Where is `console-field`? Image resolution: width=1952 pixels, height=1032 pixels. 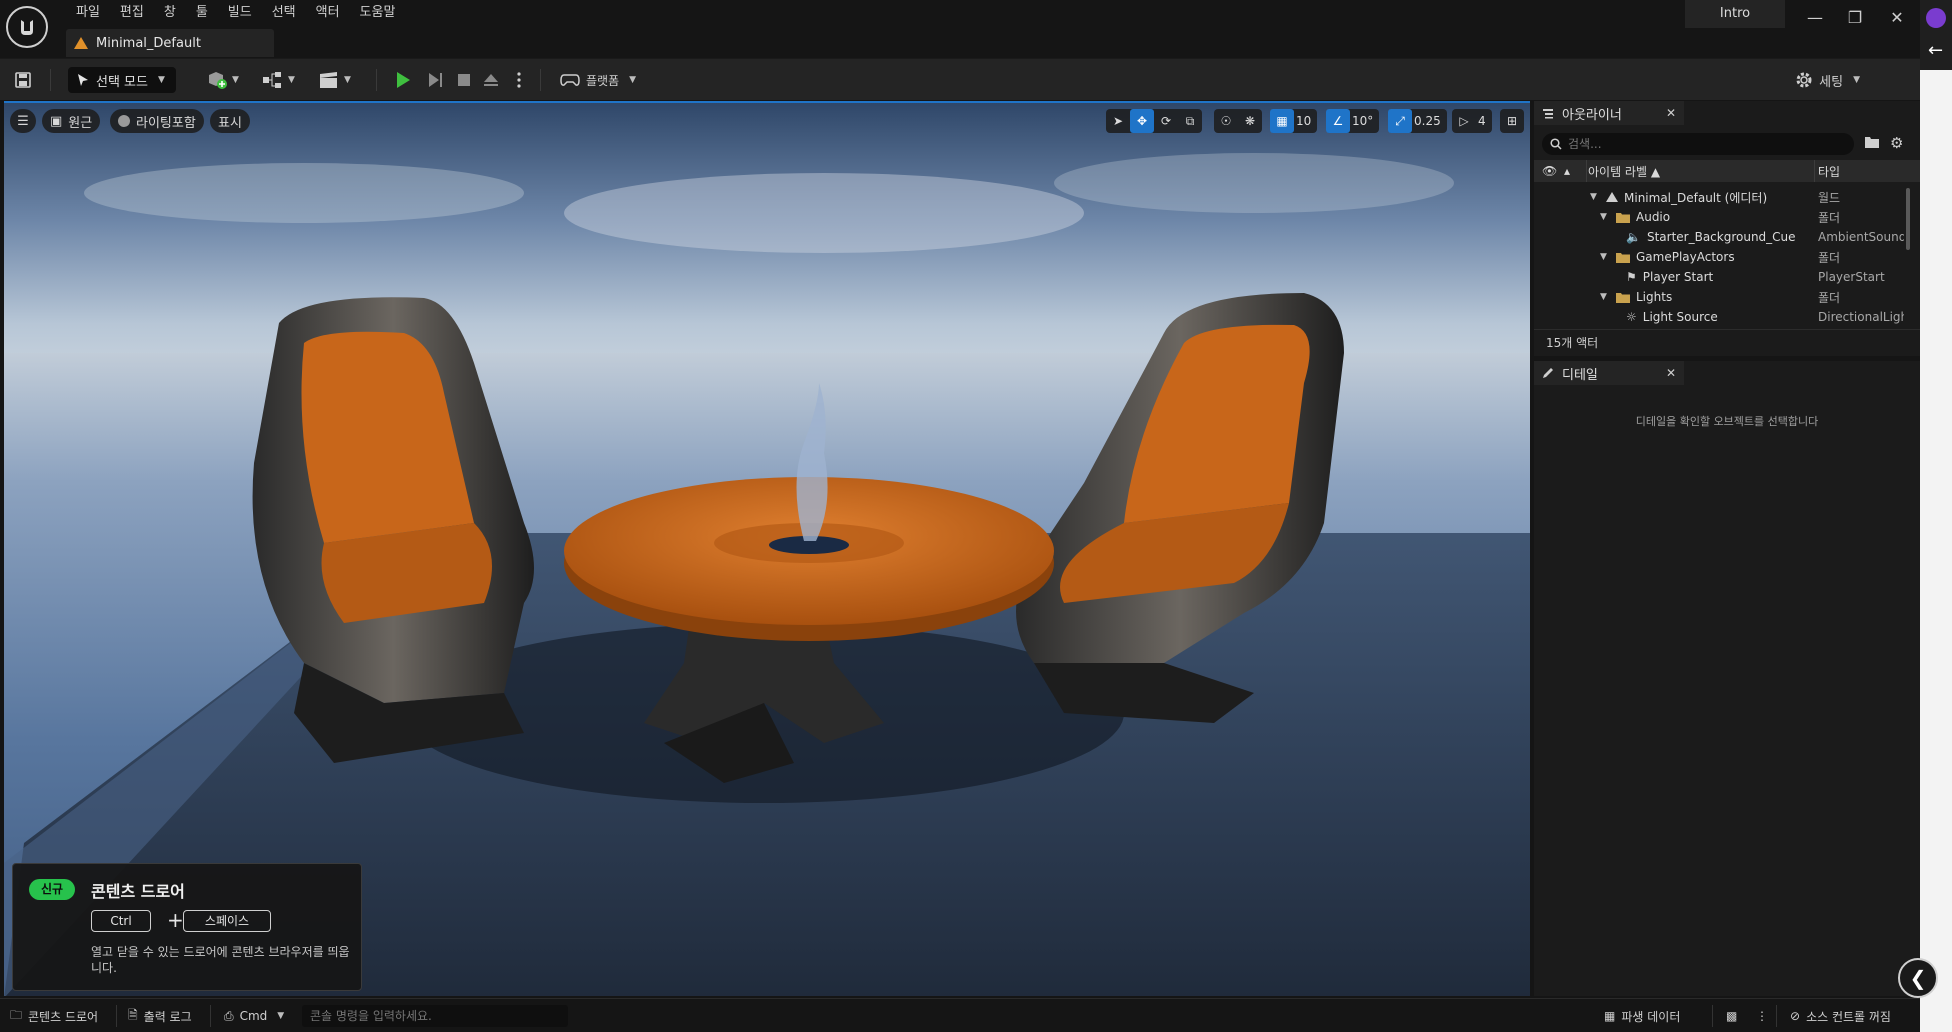
console-field is located at coordinates (435, 1016).